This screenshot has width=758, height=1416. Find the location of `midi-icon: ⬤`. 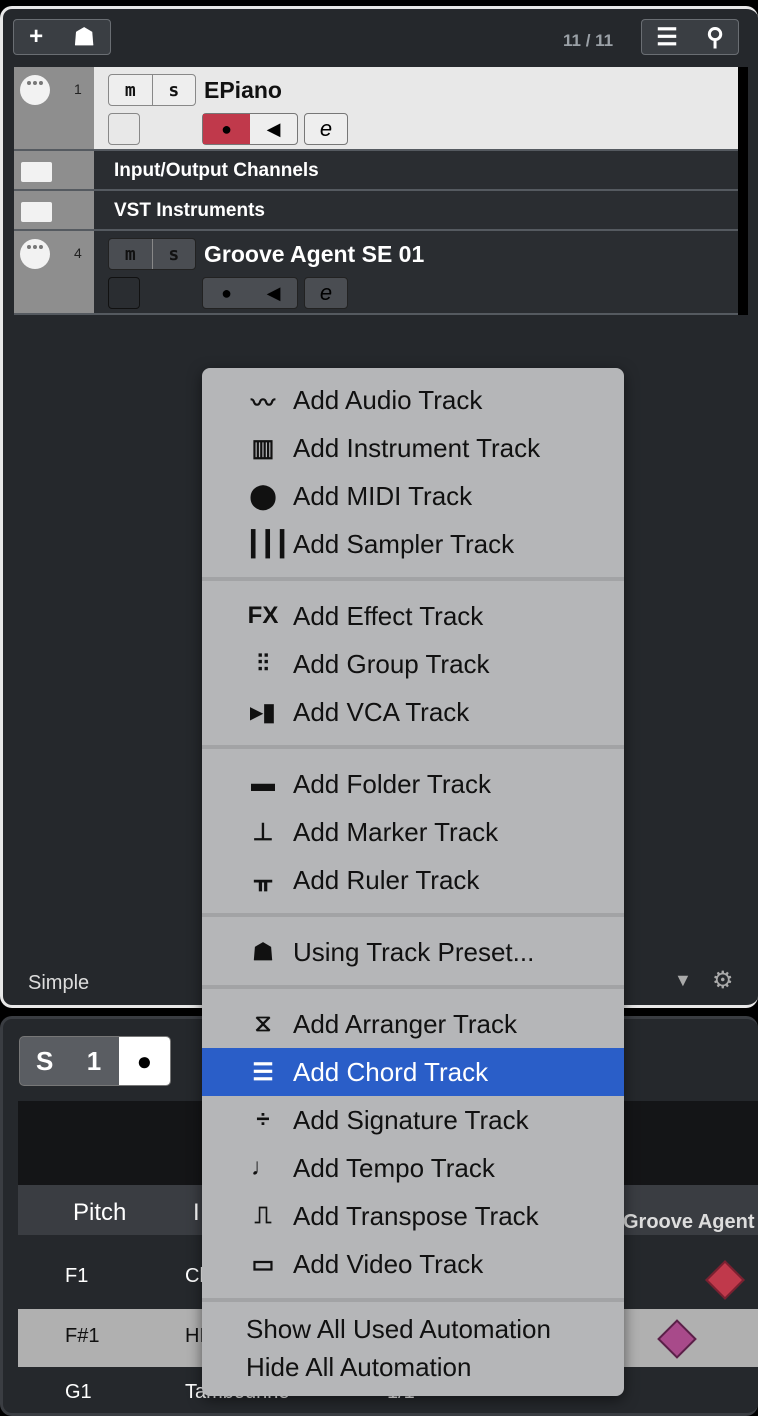

midi-icon: ⬤ is located at coordinates (263, 496).